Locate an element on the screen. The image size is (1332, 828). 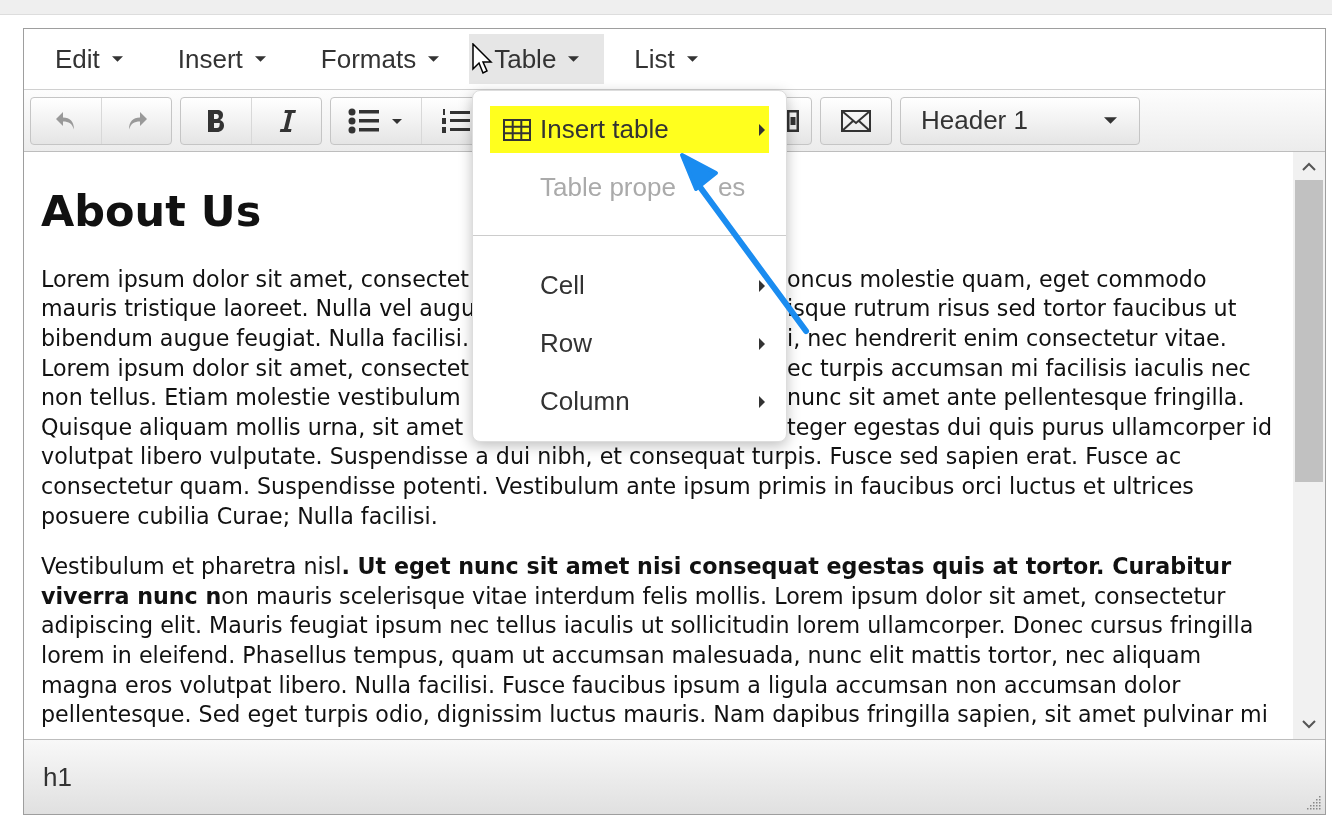
menu-item: Insert table is located at coordinates (629, 129).